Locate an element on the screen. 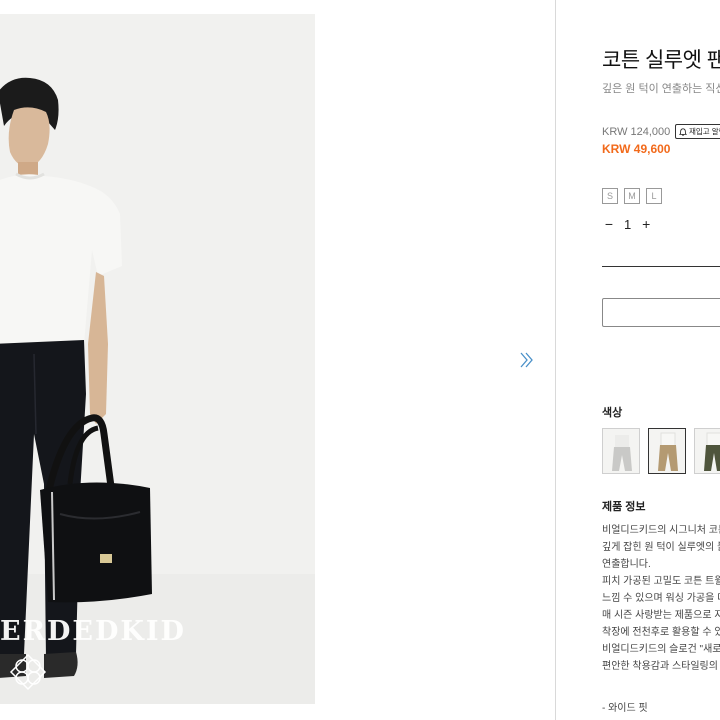  product-title: 코튼 실루엣 팬츠 is located at coordinates (661, 60).